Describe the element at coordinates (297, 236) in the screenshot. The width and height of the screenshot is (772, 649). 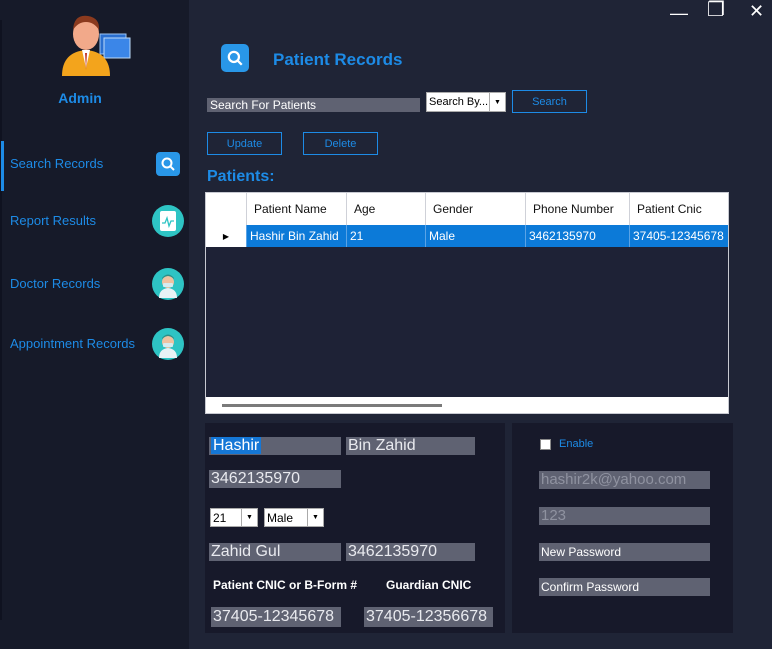
I see `table-cell: Hashir Bin Zahid` at that location.